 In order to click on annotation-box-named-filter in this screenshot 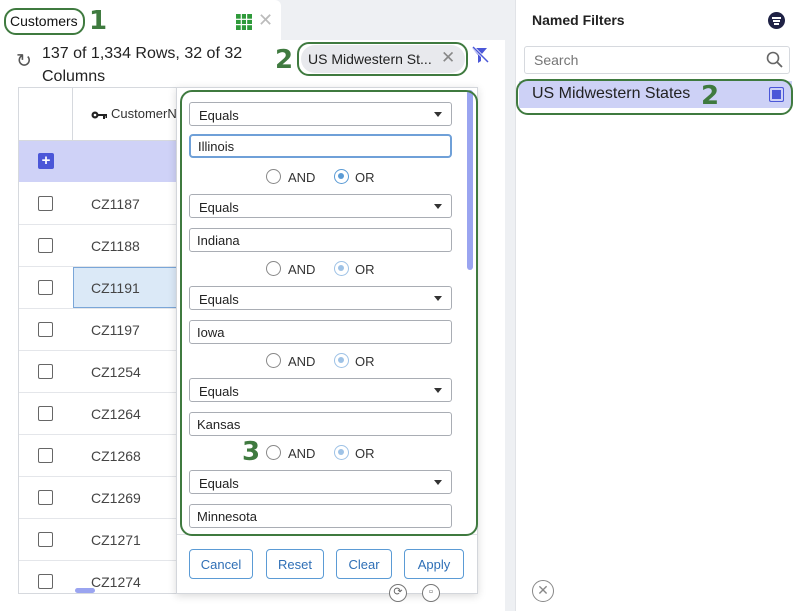, I will do `click(654, 97)`.